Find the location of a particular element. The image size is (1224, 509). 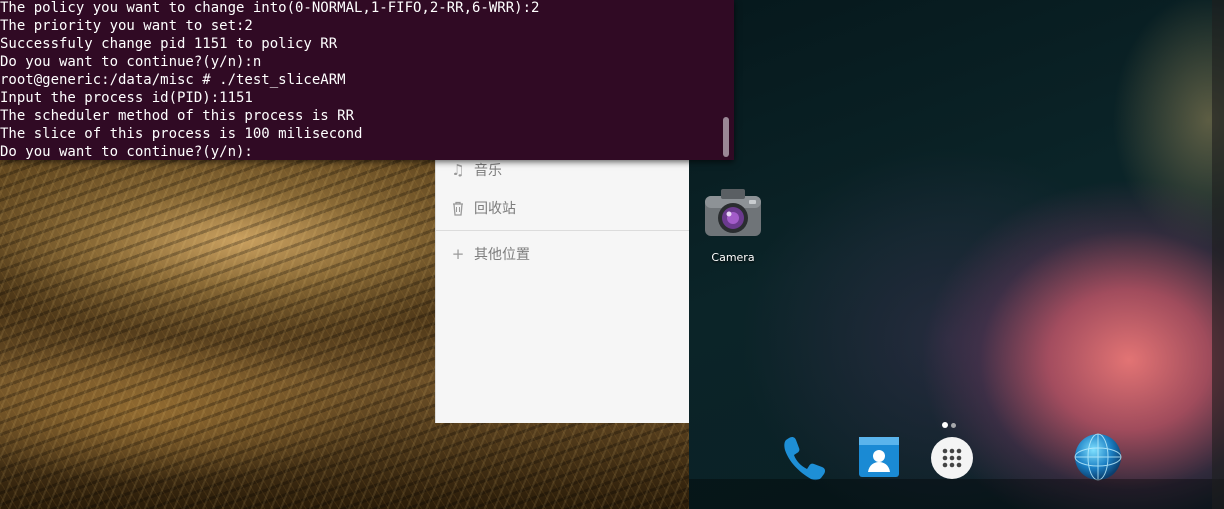

trash-icon is located at coordinates (458, 208).